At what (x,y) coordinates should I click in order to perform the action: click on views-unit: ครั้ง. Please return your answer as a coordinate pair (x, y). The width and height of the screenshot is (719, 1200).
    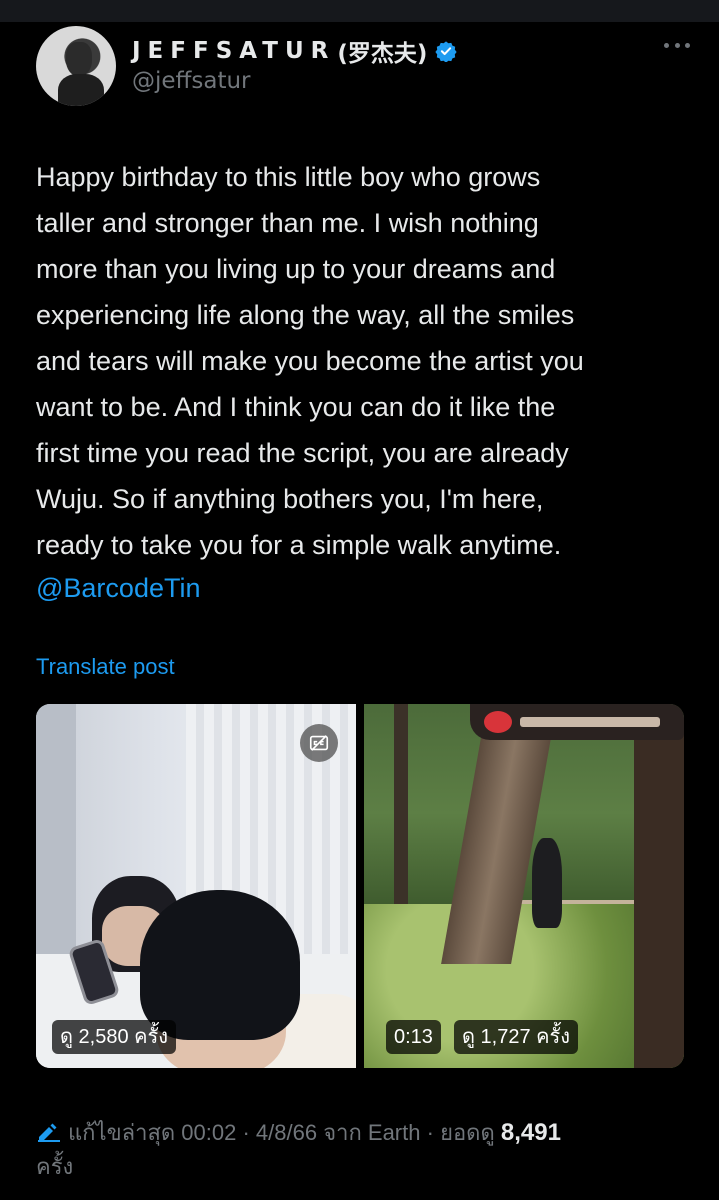
    Looking at the image, I should click on (55, 1166).